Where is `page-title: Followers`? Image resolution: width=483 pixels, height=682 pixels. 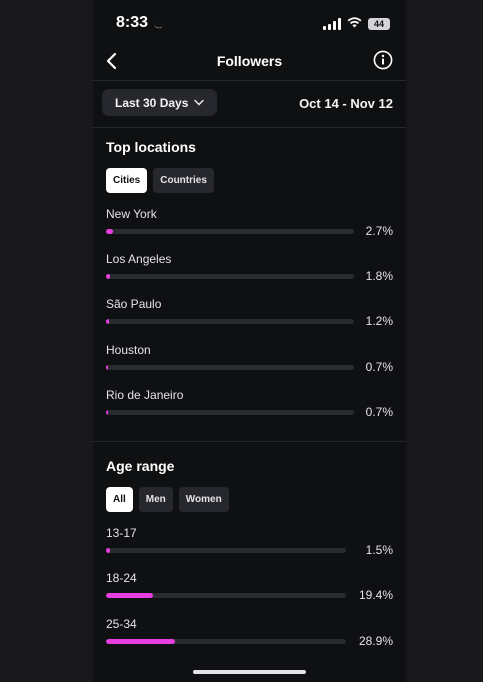
page-title: Followers is located at coordinates (249, 61).